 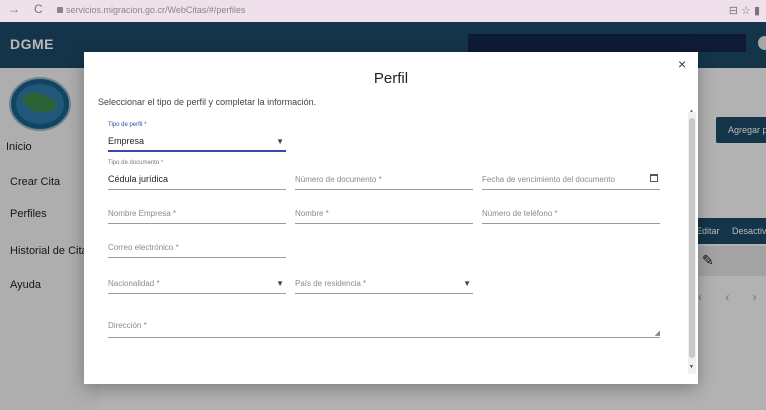 What do you see at coordinates (384, 215) in the screenshot?
I see `nombre-input: Nombre *` at bounding box center [384, 215].